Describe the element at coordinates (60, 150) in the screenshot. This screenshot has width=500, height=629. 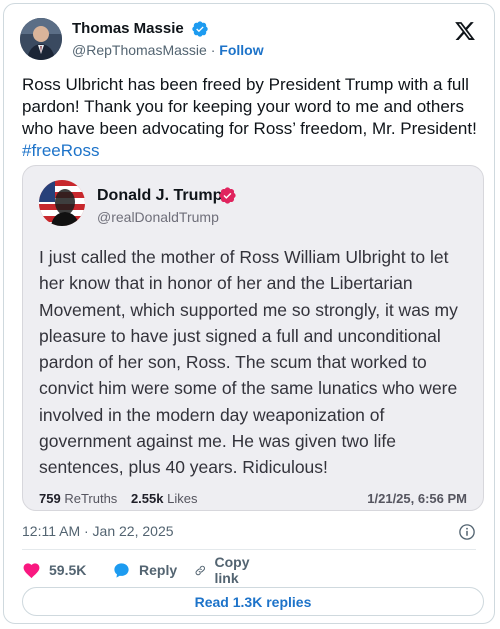
I see `hashtag-link: #freeRoss` at that location.